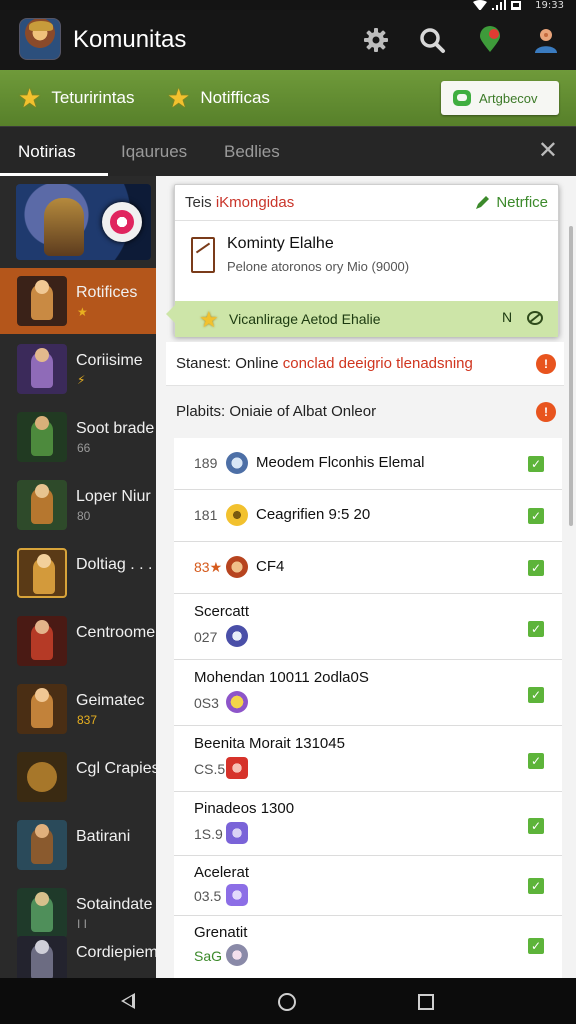 Image resolution: width=576 pixels, height=1024 pixels. I want to click on sidebar-item-soot-brade: Soot brade 66, so click(78, 437).